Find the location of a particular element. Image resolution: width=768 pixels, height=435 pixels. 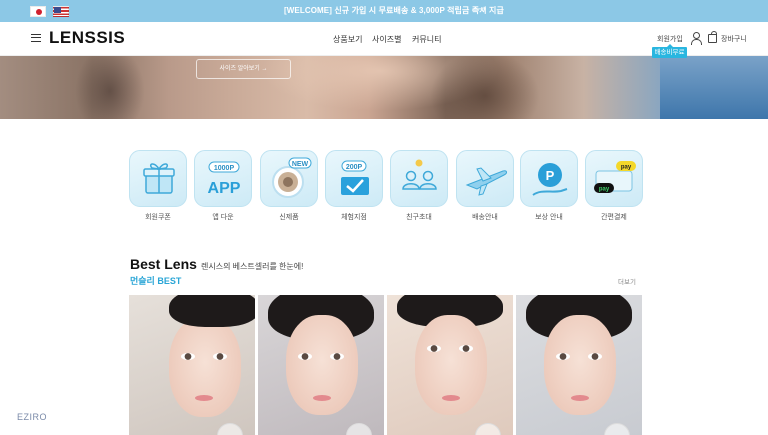

menu-icon is located at coordinates (36, 38).